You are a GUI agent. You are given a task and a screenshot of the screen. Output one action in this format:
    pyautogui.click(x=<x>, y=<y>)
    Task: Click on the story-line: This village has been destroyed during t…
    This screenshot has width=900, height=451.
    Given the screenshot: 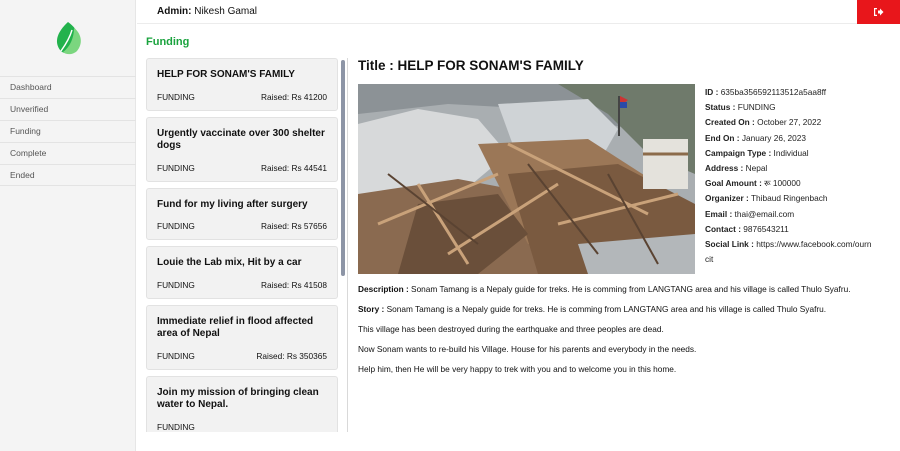 What is the action you would take?
    pyautogui.click(x=511, y=329)
    